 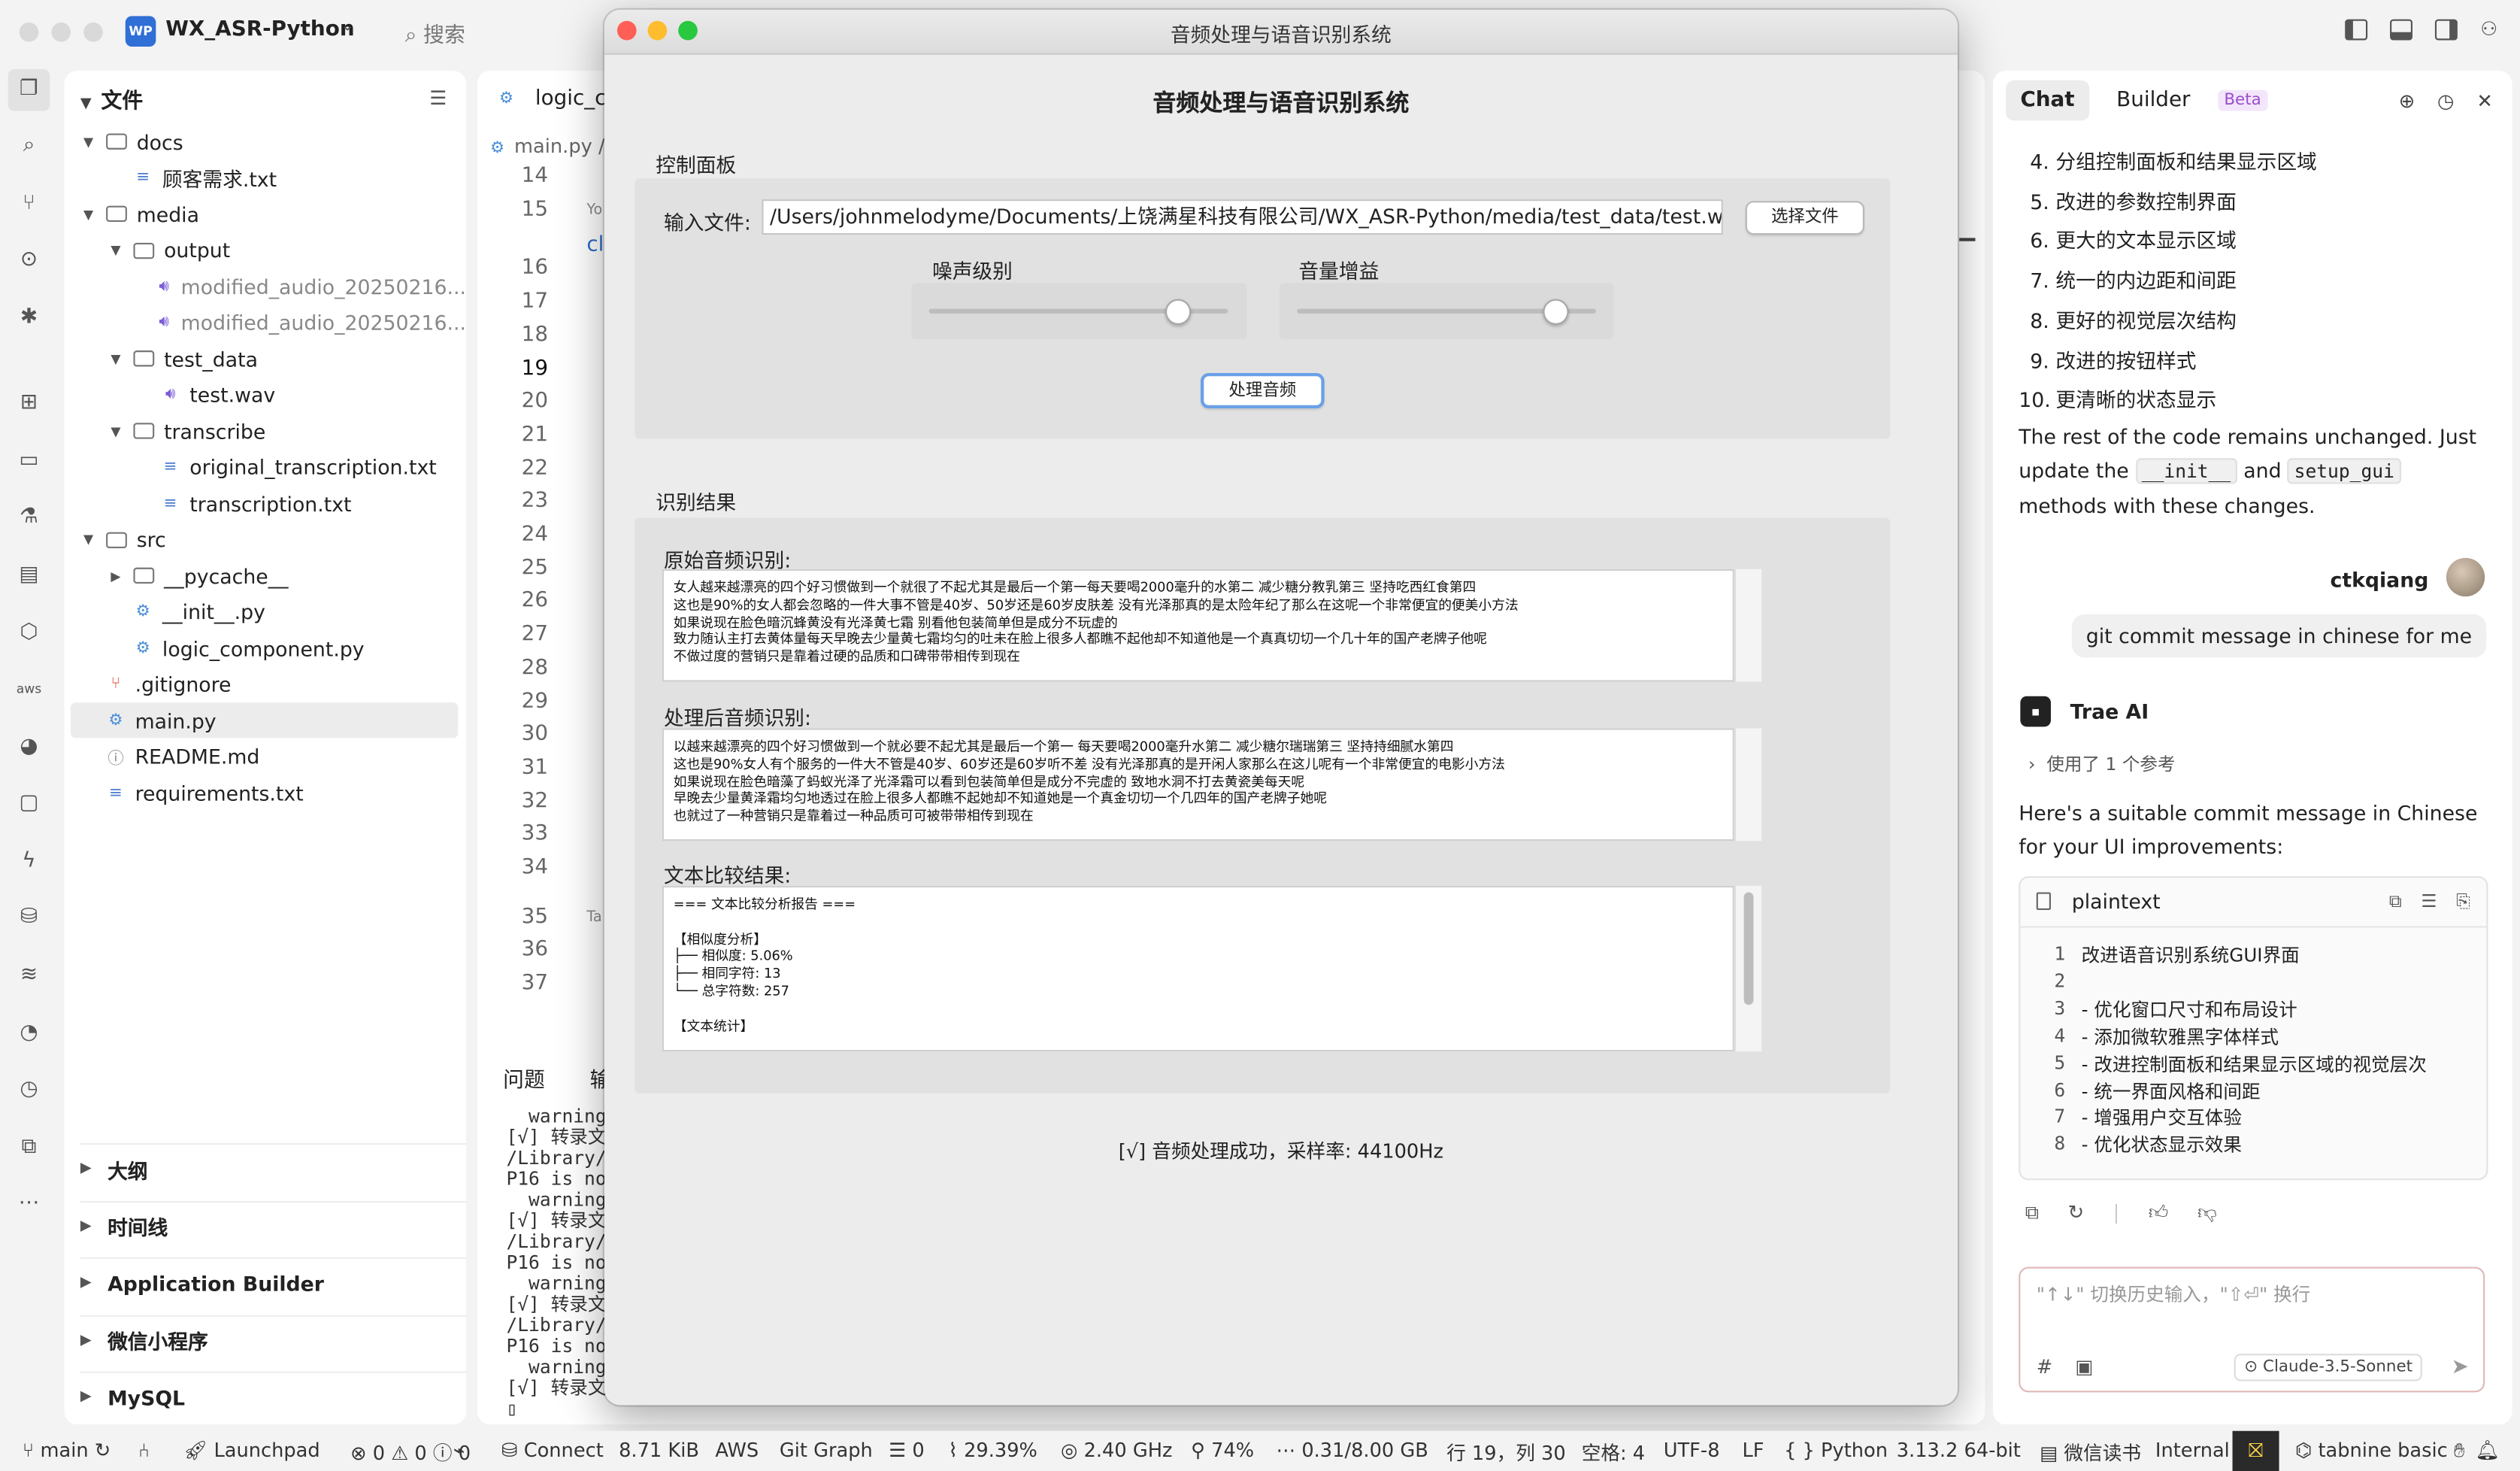 I want to click on source-control-icon: ⑂, so click(x=28, y=204).